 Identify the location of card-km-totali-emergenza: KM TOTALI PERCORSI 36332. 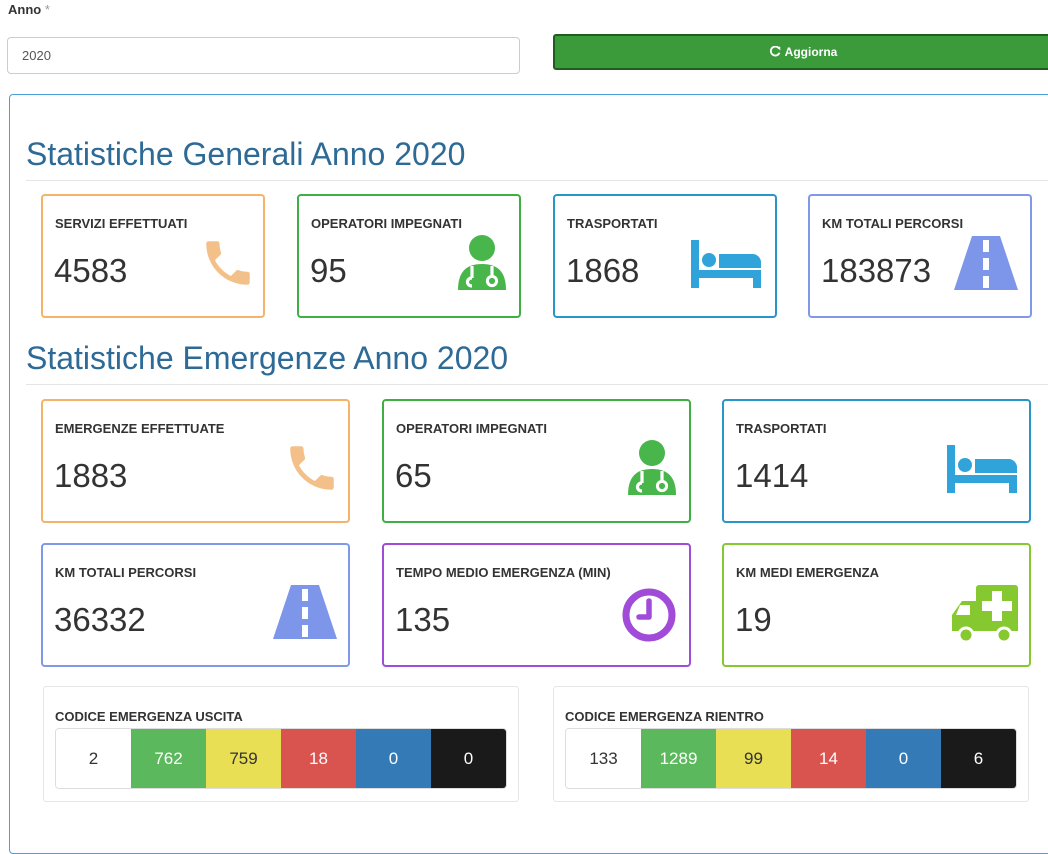
(195, 605).